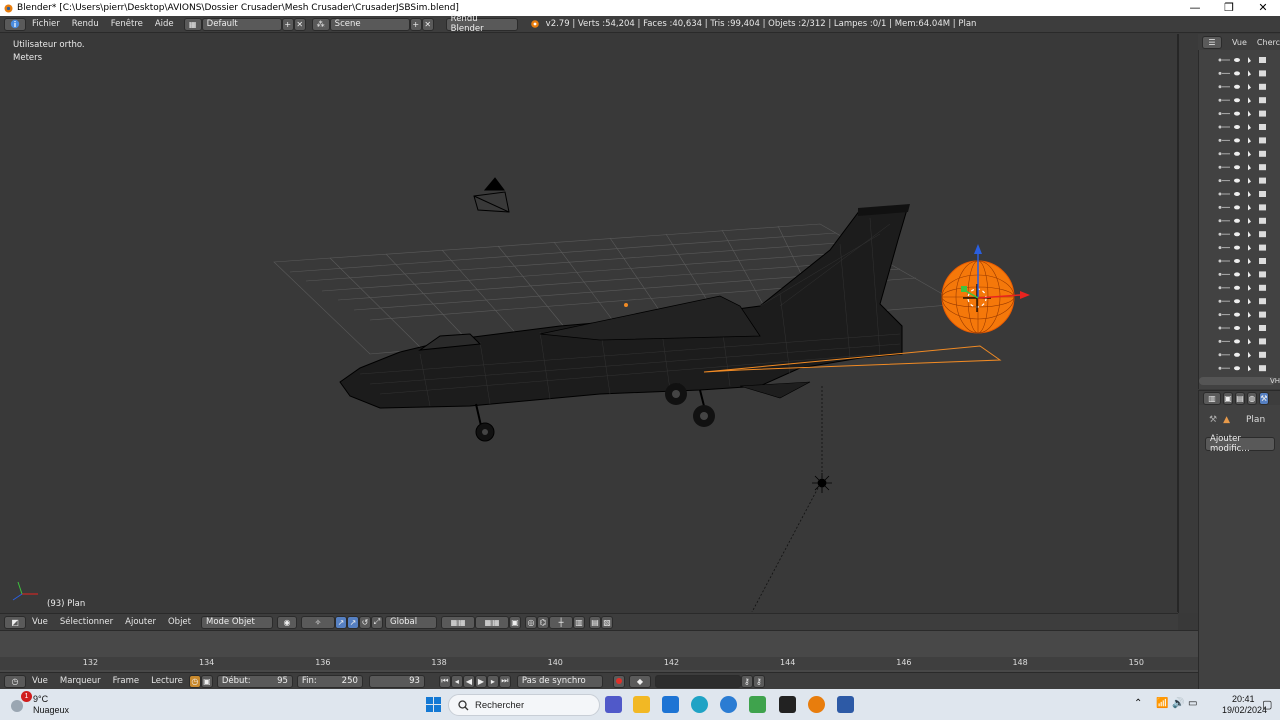  What do you see at coordinates (1162, 703) in the screenshot?
I see `wifi-icon: 📶` at bounding box center [1162, 703].